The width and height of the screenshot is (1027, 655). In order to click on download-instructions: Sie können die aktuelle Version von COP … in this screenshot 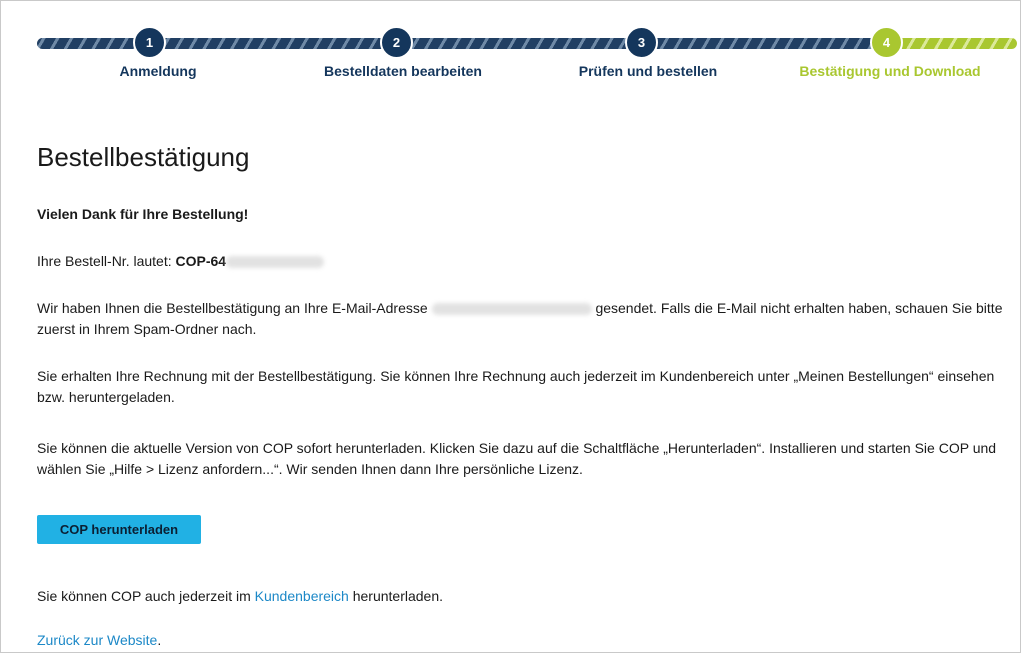, I will do `click(517, 458)`.